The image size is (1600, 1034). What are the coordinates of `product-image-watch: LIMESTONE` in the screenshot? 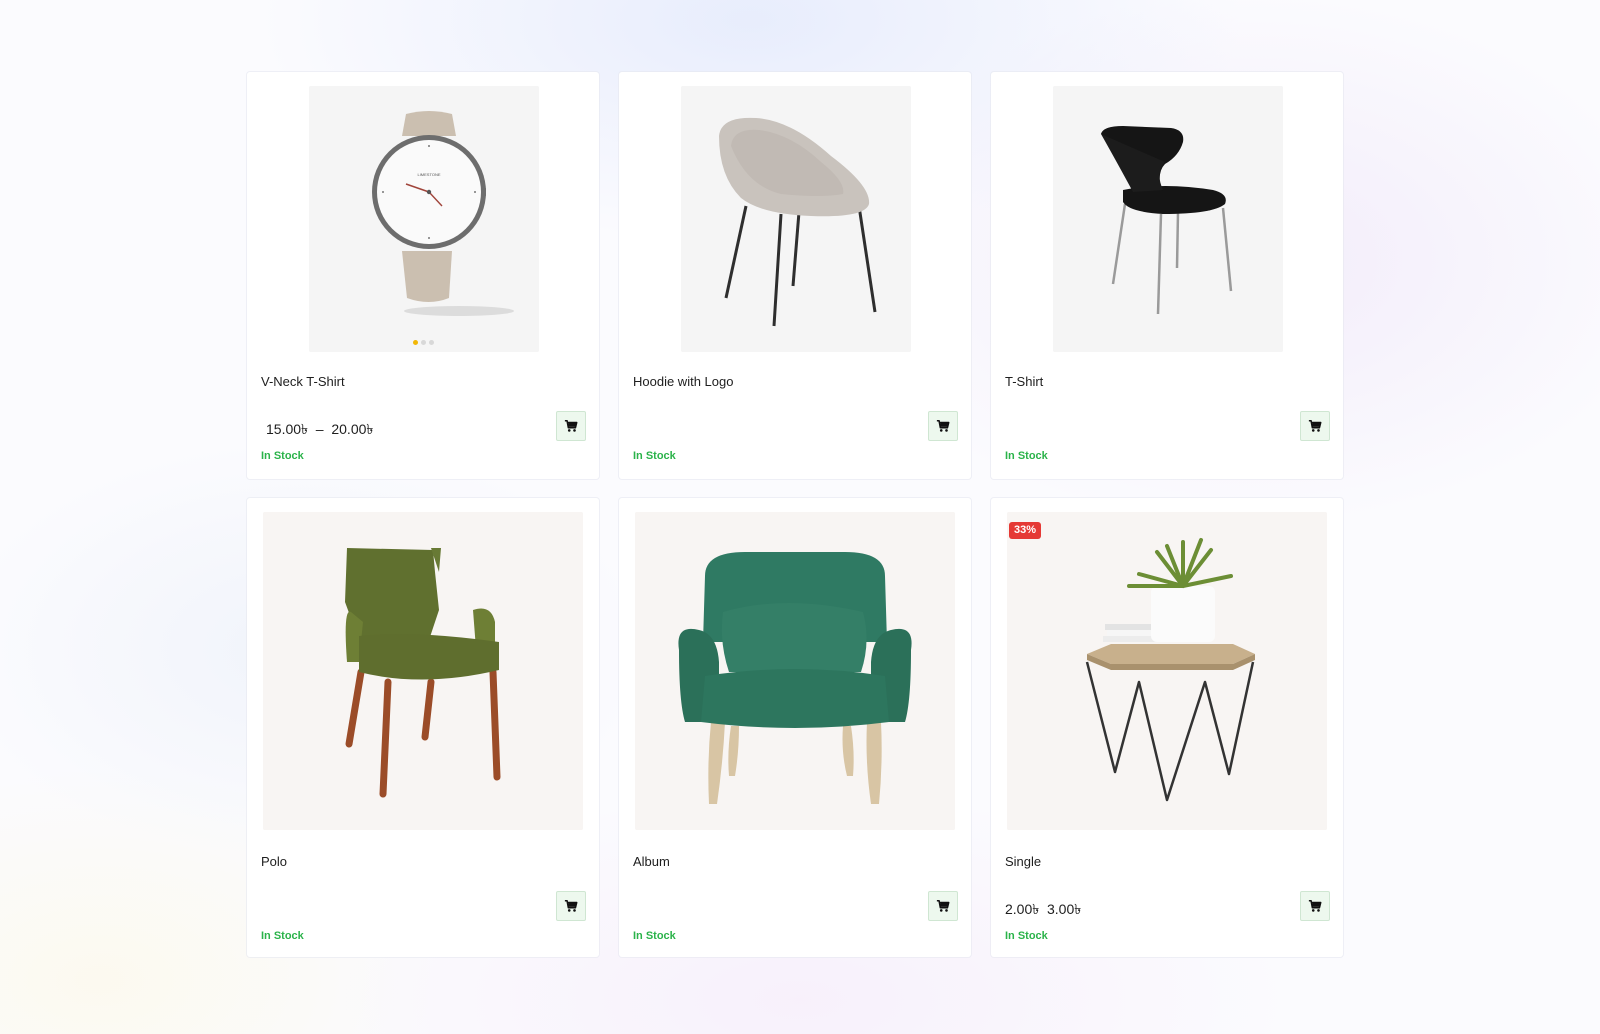 It's located at (424, 219).